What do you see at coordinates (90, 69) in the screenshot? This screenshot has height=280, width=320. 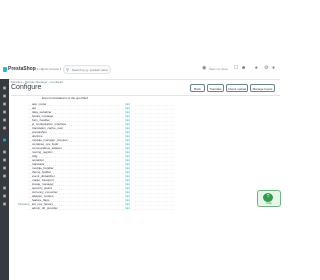 I see `search-input` at bounding box center [90, 69].